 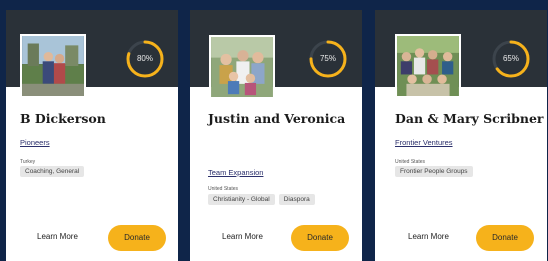 I want to click on focus-tag: Christianity - Global, so click(x=241, y=199).